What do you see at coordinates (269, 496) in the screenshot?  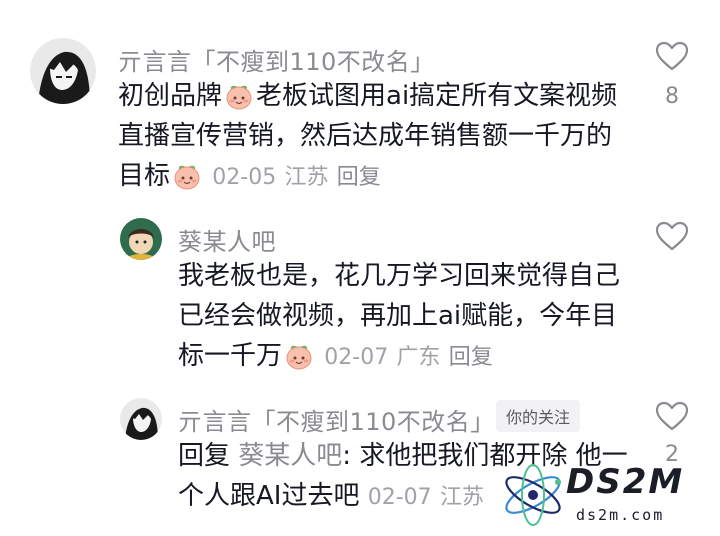 I see `comment-text-segment: 个人跟AI过去吧` at bounding box center [269, 496].